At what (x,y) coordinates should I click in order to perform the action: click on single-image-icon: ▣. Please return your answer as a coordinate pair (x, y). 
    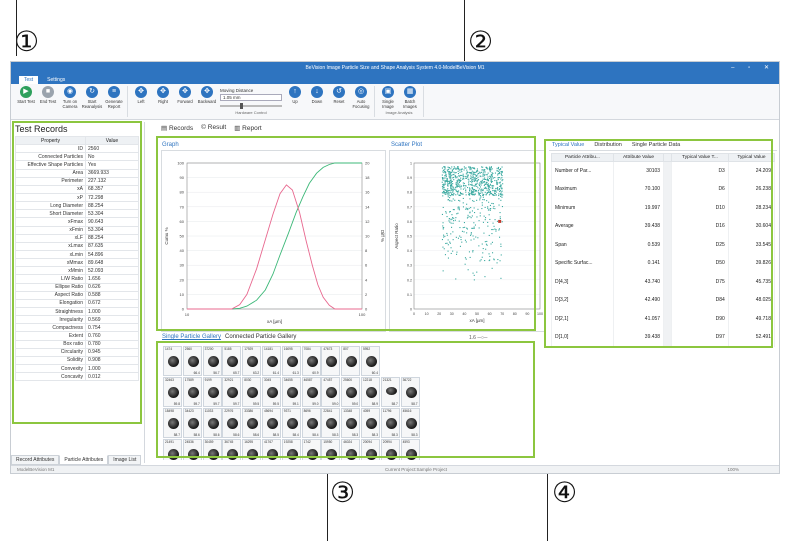
    Looking at the image, I should click on (388, 92).